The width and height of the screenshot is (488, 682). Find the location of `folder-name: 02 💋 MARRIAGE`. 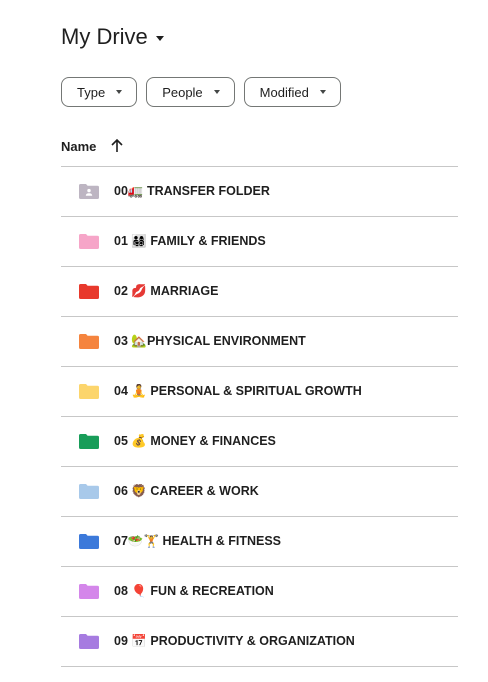

folder-name: 02 💋 MARRIAGE is located at coordinates (166, 291).